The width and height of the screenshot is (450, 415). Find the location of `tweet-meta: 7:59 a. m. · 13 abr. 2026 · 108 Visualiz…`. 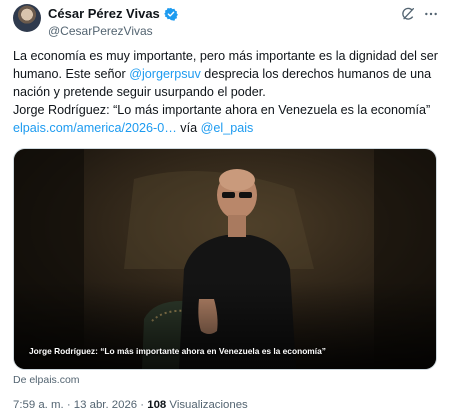

tweet-meta: 7:59 a. m. · 13 abr. 2026 · 108 Visualiz… is located at coordinates (130, 405).